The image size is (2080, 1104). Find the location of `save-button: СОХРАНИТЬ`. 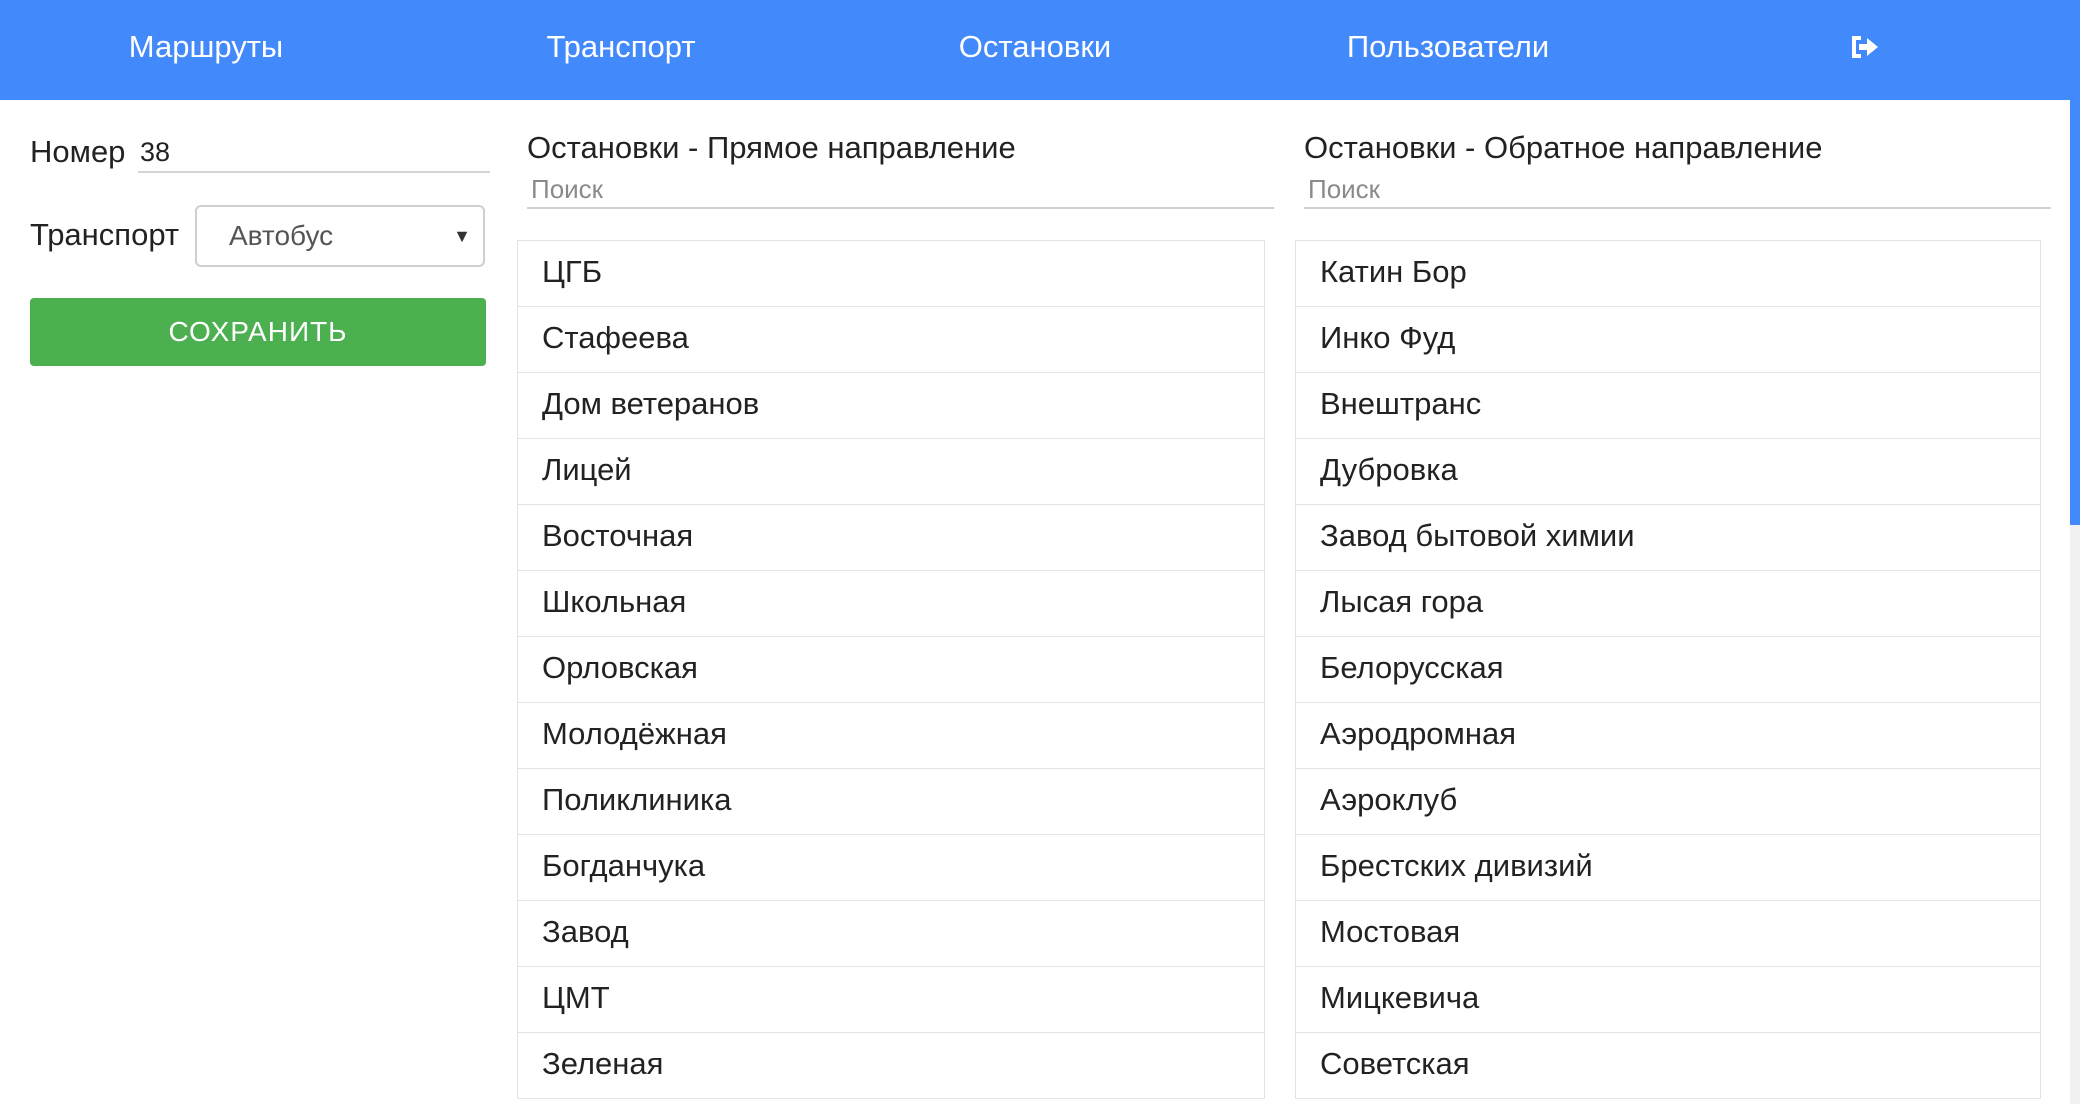

save-button: СОХРАНИТЬ is located at coordinates (258, 332).